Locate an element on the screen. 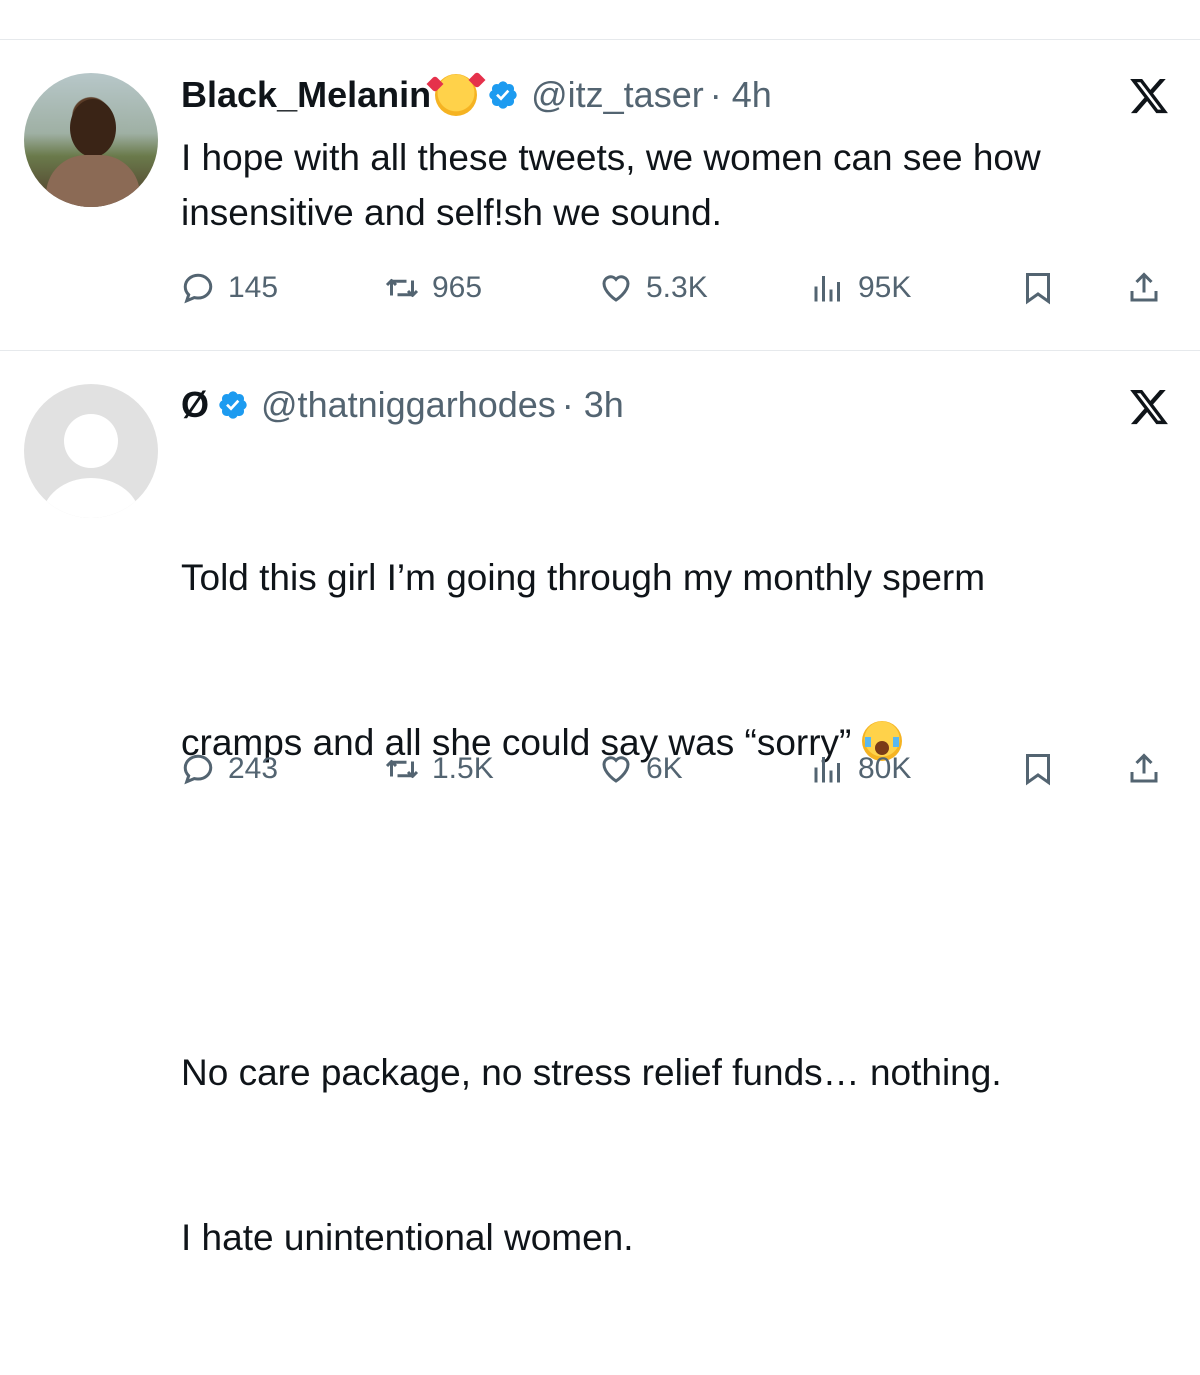 Image resolution: width=1200 pixels, height=1375 pixels. views-button: 80K is located at coordinates (860, 769).